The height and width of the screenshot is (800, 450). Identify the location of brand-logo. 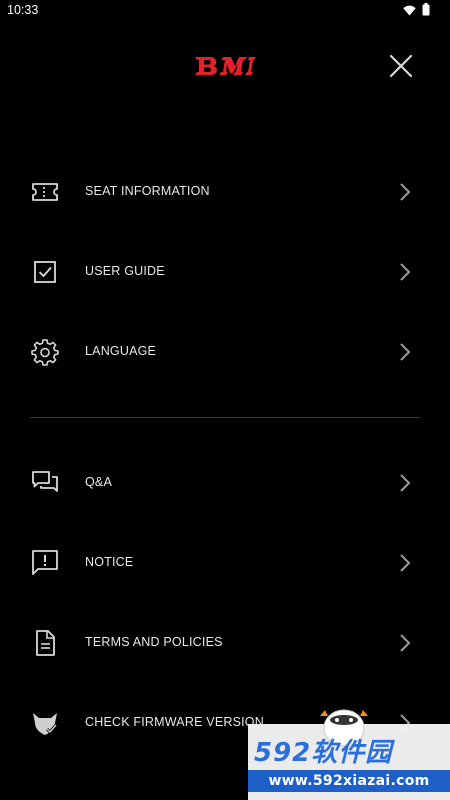
(225, 66).